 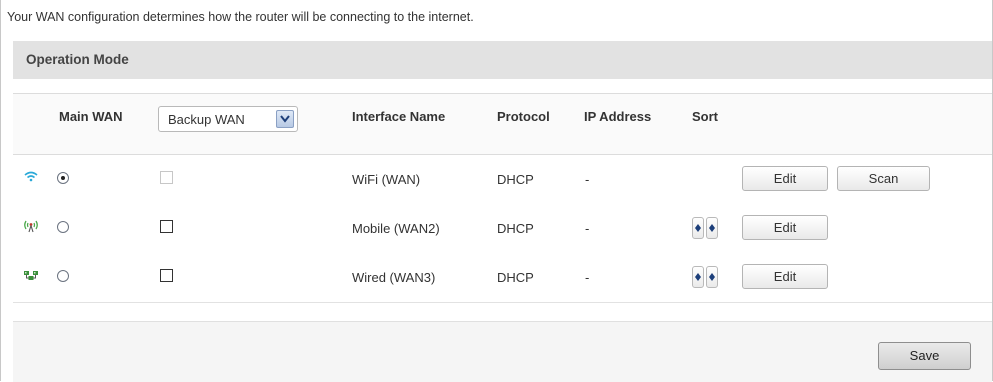 I want to click on table-row: Mobile (WAN2) DHCP - Edit, so click(x=502, y=229).